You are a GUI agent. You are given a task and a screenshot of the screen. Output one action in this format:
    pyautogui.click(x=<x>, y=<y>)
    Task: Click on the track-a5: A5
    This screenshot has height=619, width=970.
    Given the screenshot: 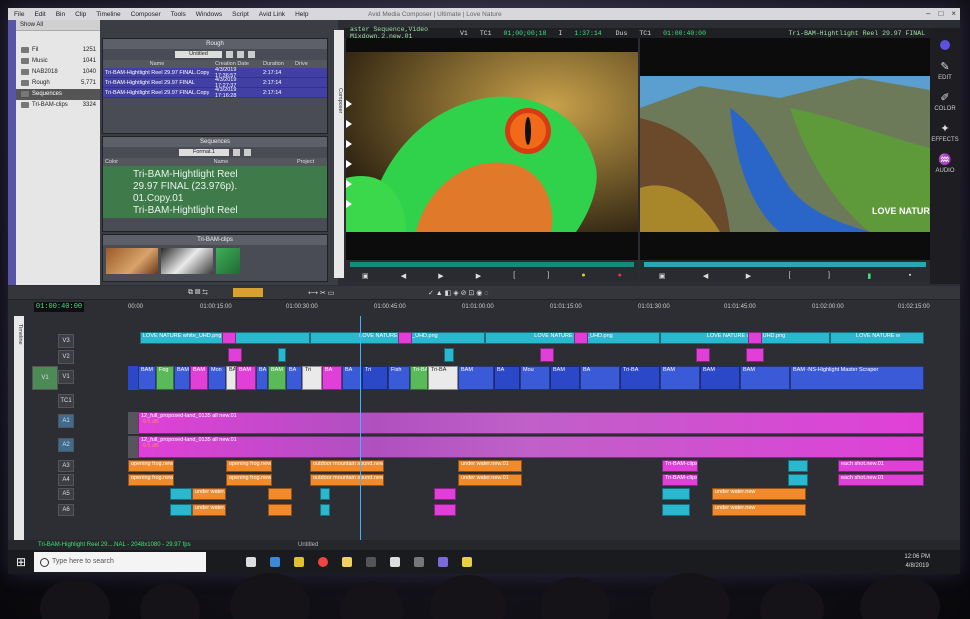 What is the action you would take?
    pyautogui.click(x=66, y=494)
    